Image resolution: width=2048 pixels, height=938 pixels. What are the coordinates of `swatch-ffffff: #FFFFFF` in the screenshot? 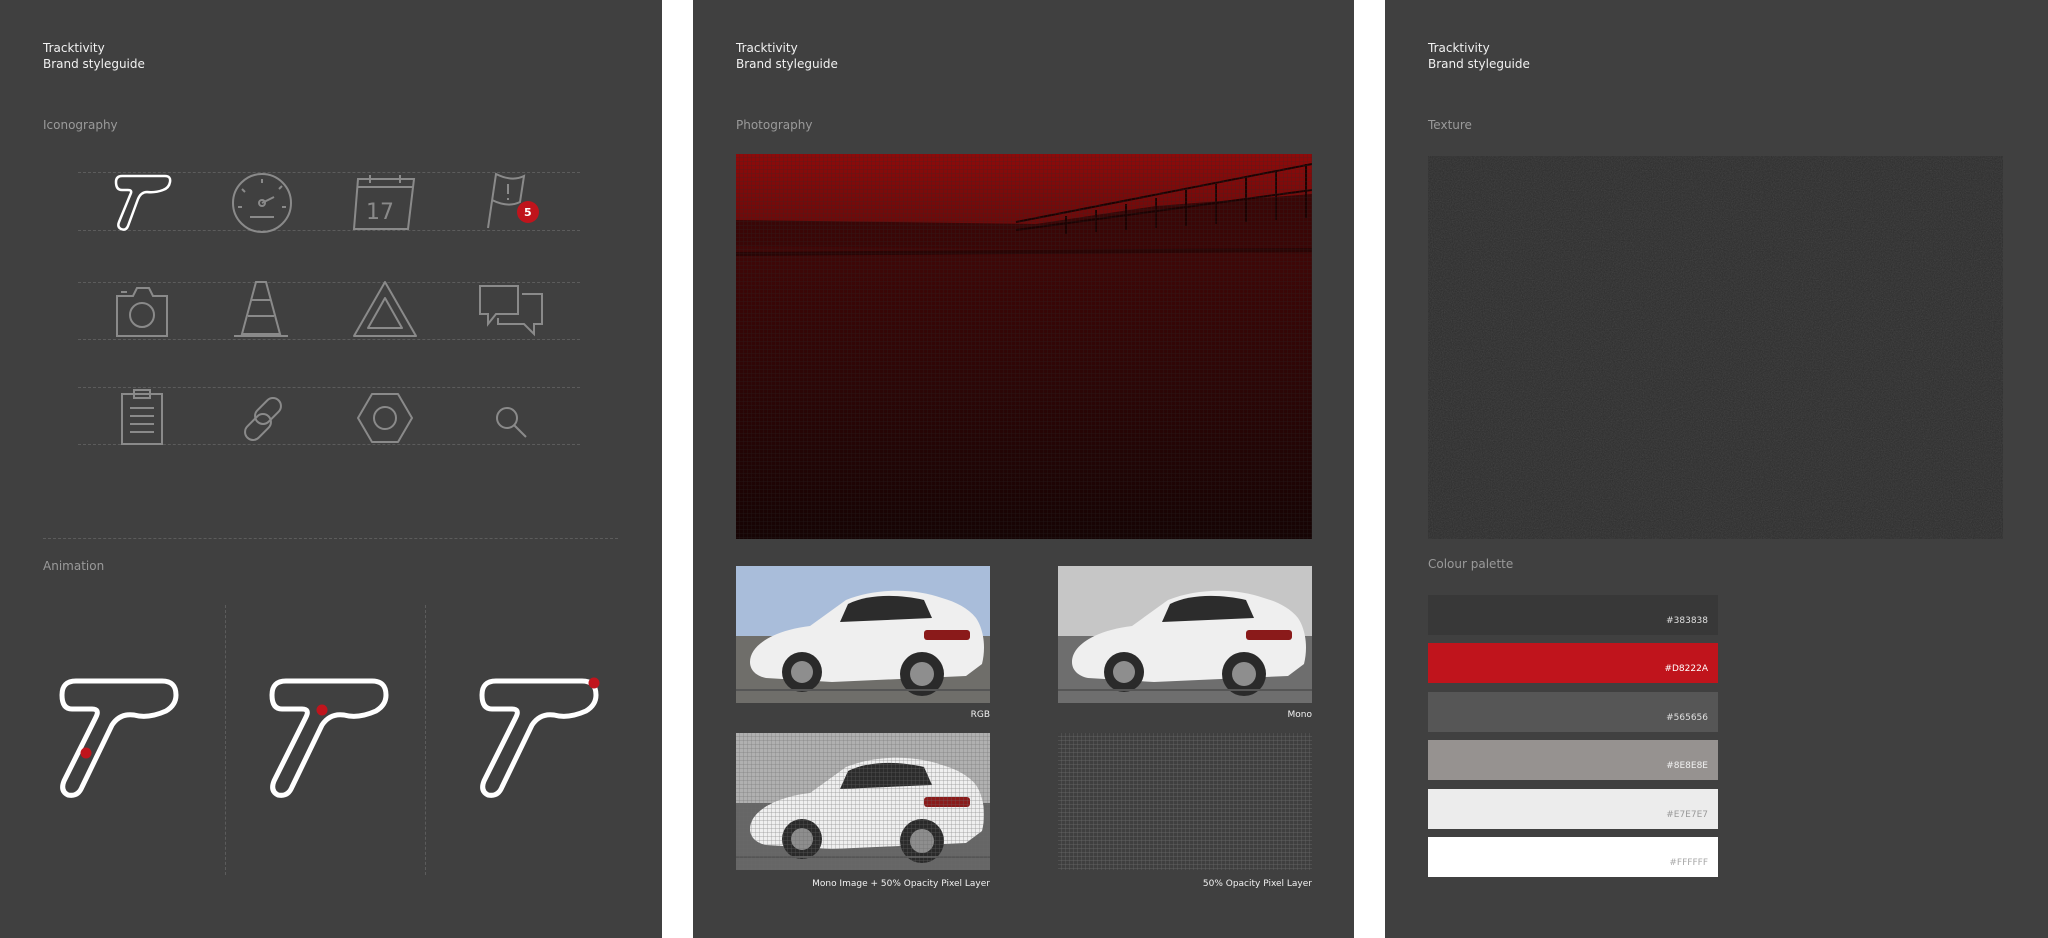 It's located at (1573, 857).